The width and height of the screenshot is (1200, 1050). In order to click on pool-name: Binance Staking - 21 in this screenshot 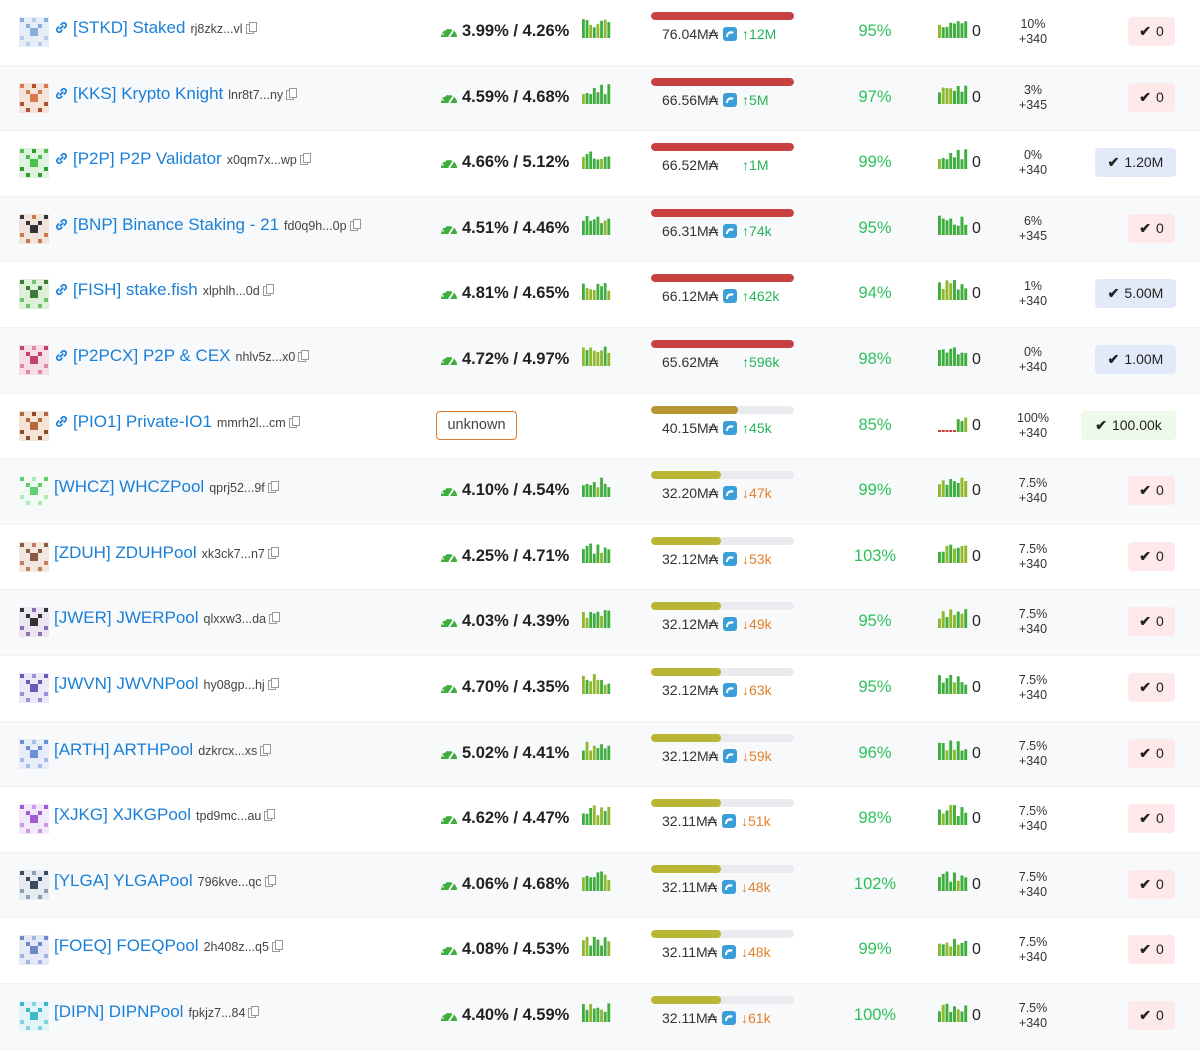, I will do `click(200, 224)`.